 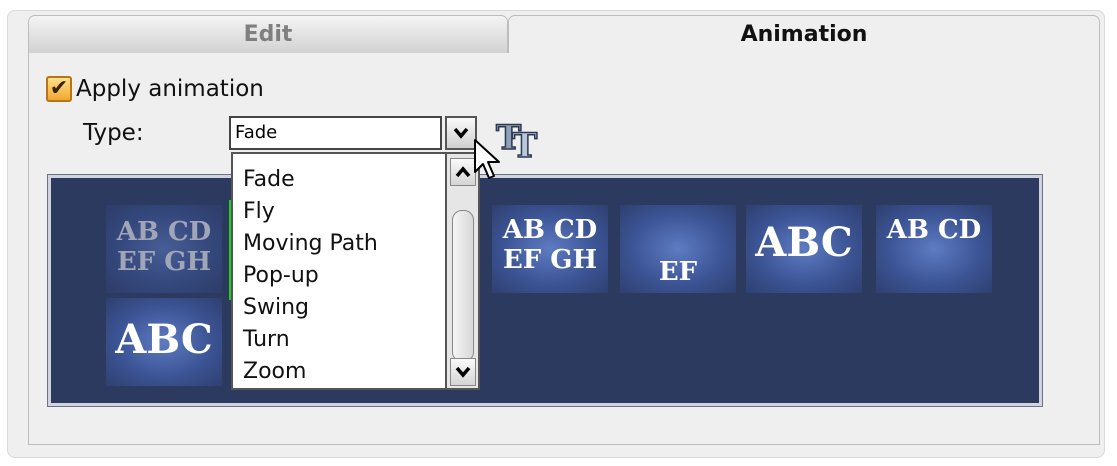 I want to click on dropdown-scrollbar, so click(x=463, y=271).